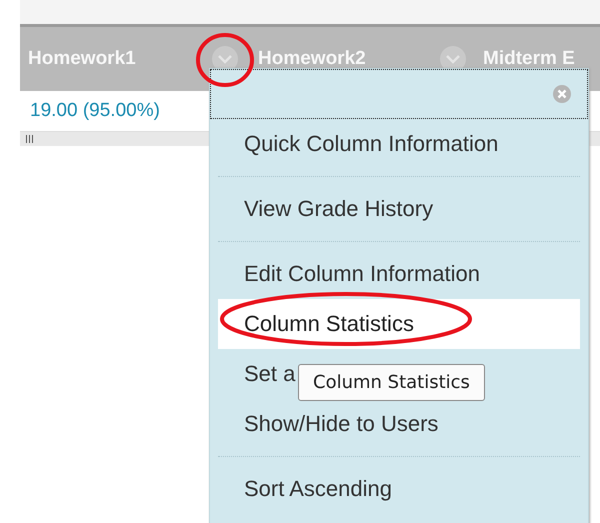  What do you see at coordinates (225, 60) in the screenshot?
I see `annotation-ellipse` at bounding box center [225, 60].